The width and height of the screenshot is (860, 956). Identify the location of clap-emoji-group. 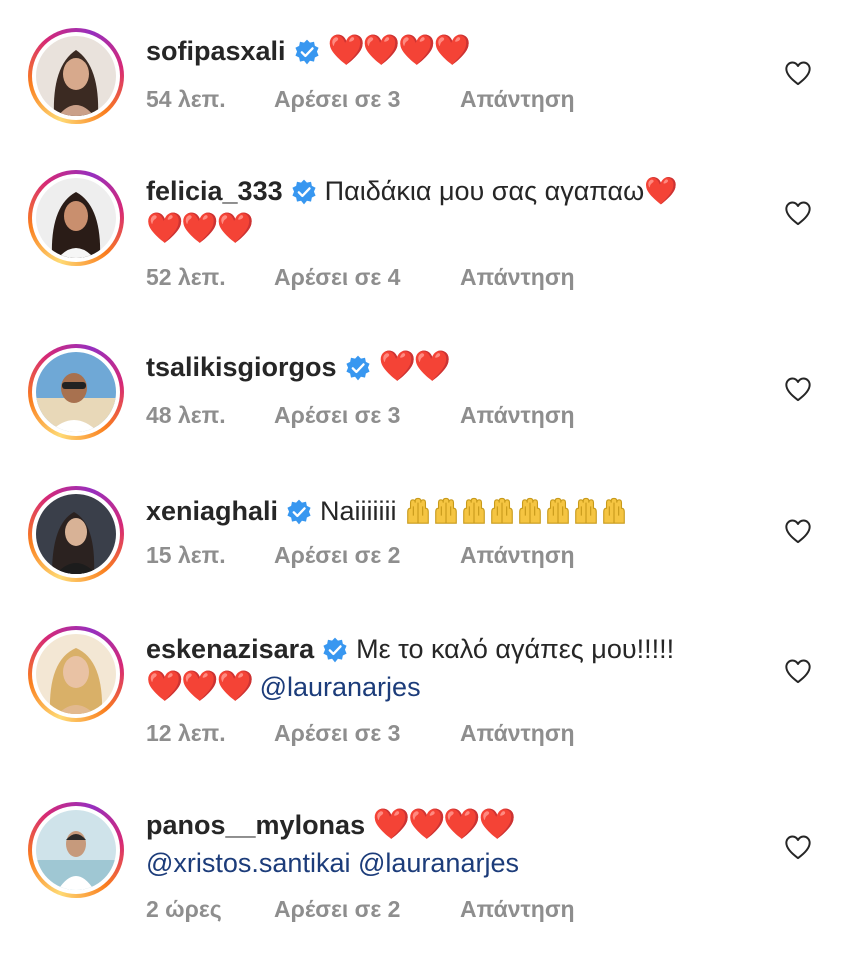
(516, 511).